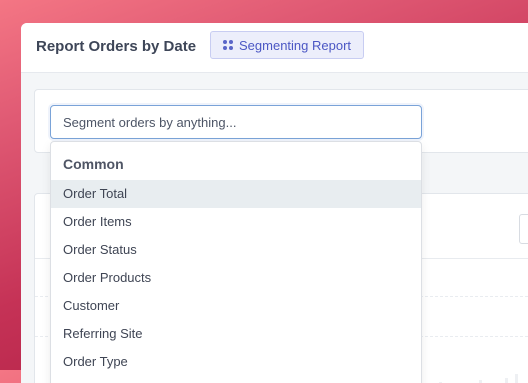 The width and height of the screenshot is (528, 383). Describe the element at coordinates (228, 45) in the screenshot. I see `segment-dots-icon` at that location.